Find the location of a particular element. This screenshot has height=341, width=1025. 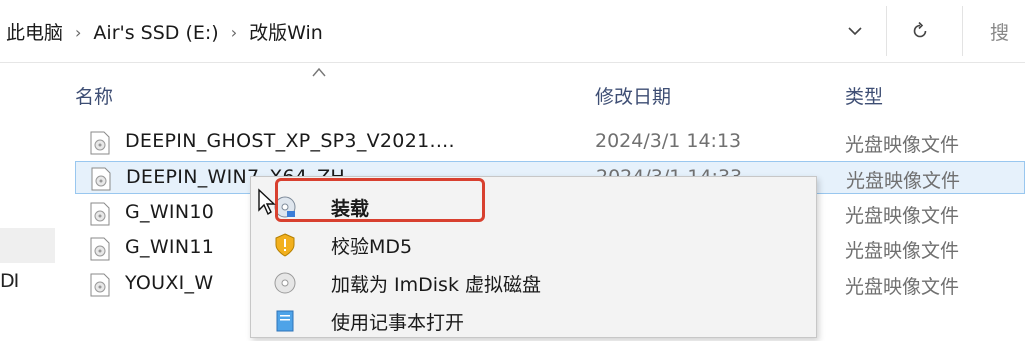

breadcrumb-drive: Air's SSD (E:) is located at coordinates (155, 33).